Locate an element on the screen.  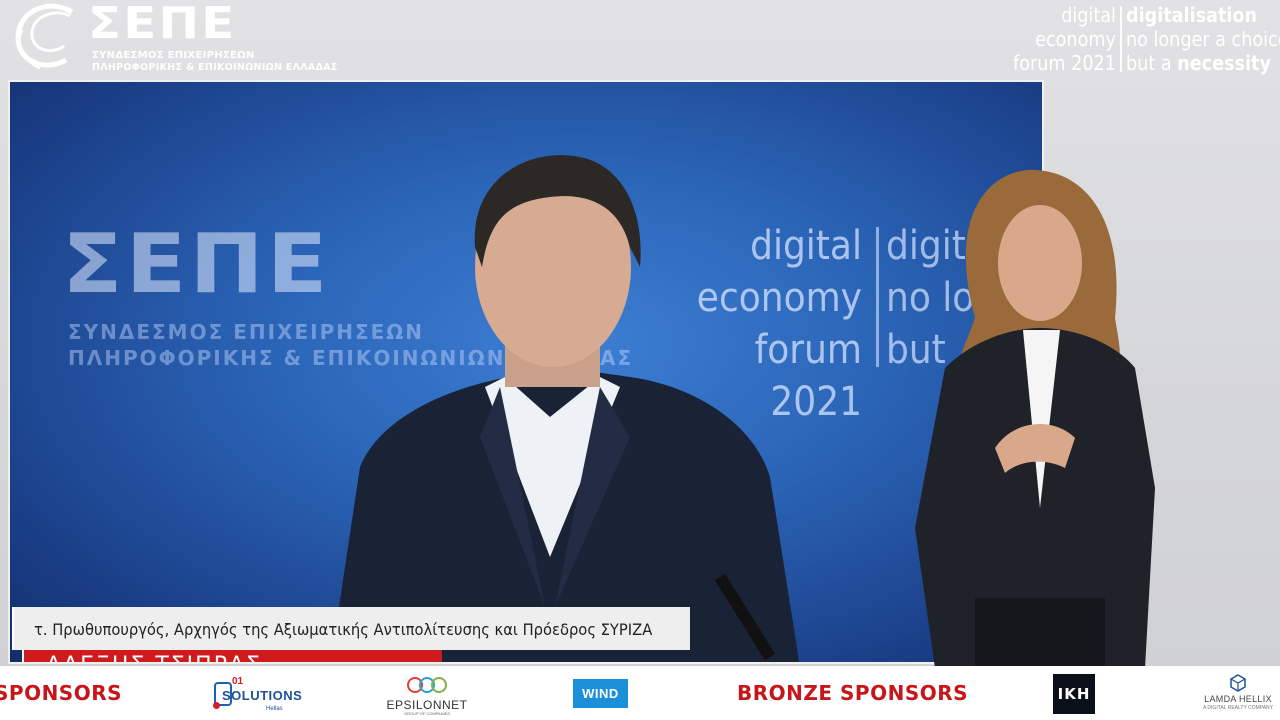
lamda-sub: A DIGITAL REALTY COMPANY is located at coordinates (1238, 708).